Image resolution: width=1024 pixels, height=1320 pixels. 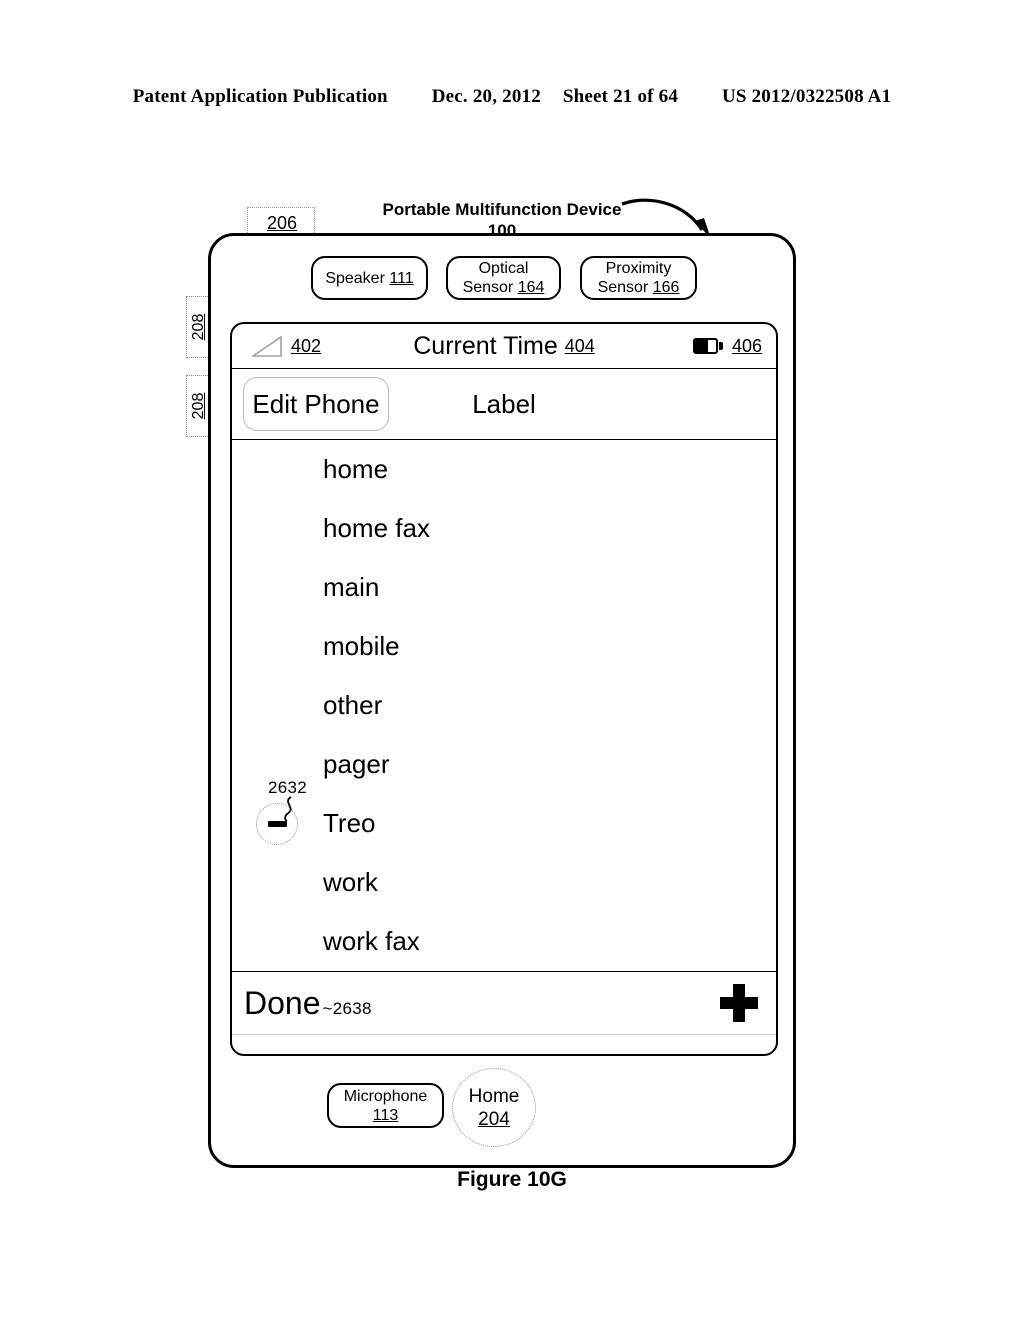 I want to click on status-bar: 402 Current Time 404 406, so click(x=504, y=346).